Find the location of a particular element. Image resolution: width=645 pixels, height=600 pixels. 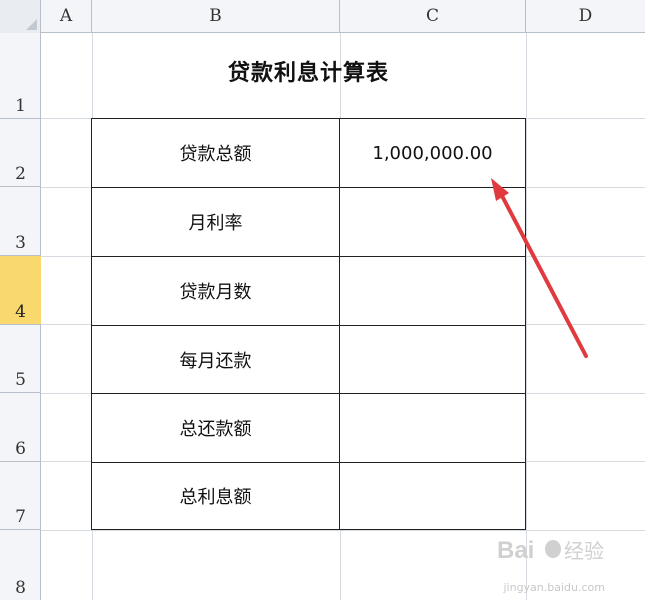

watermark-site-text: jingyan.baidu.com is located at coordinates (554, 587).